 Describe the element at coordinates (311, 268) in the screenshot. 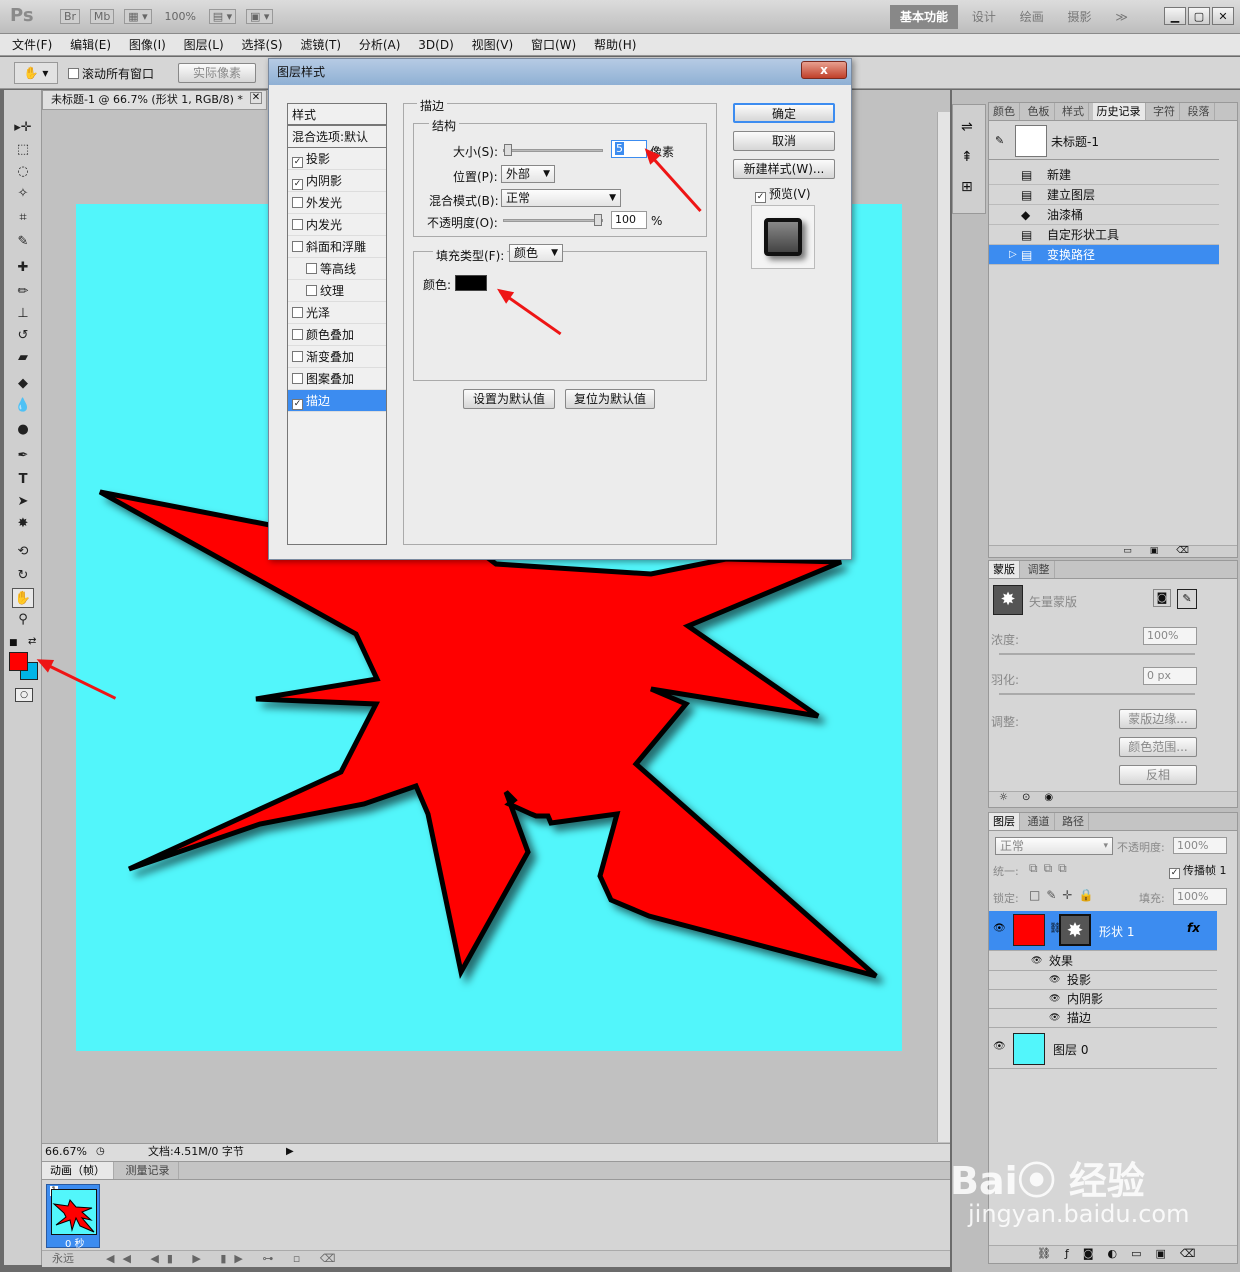

I see `checkbox-contour` at that location.